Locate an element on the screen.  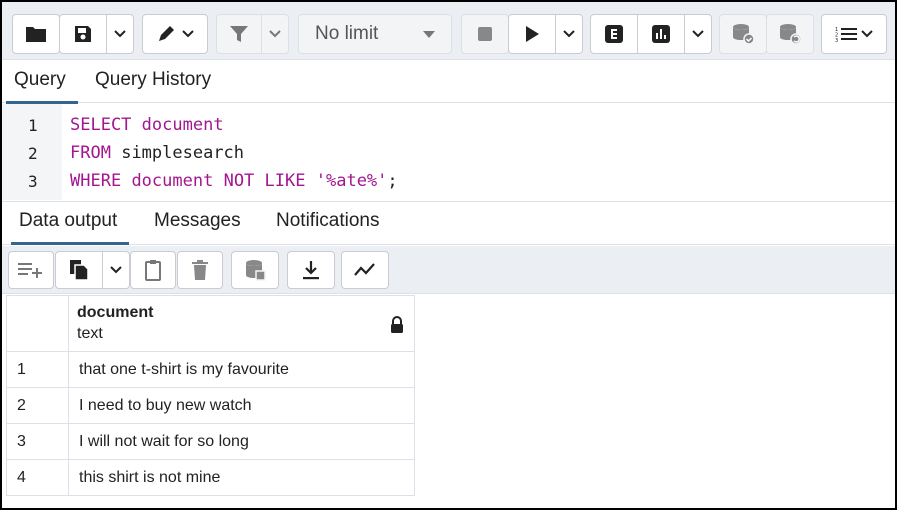
explain-analyze-button is located at coordinates (661, 34).